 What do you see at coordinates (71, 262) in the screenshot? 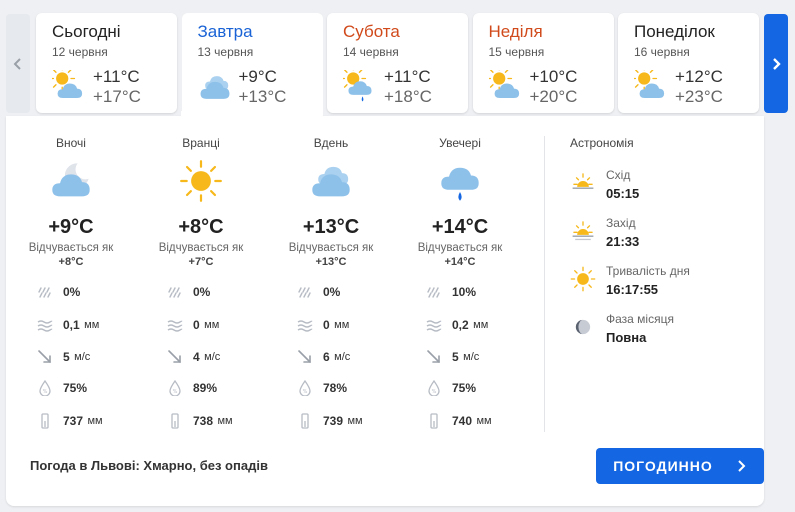
I see `feels-like-value: +8°C` at bounding box center [71, 262].